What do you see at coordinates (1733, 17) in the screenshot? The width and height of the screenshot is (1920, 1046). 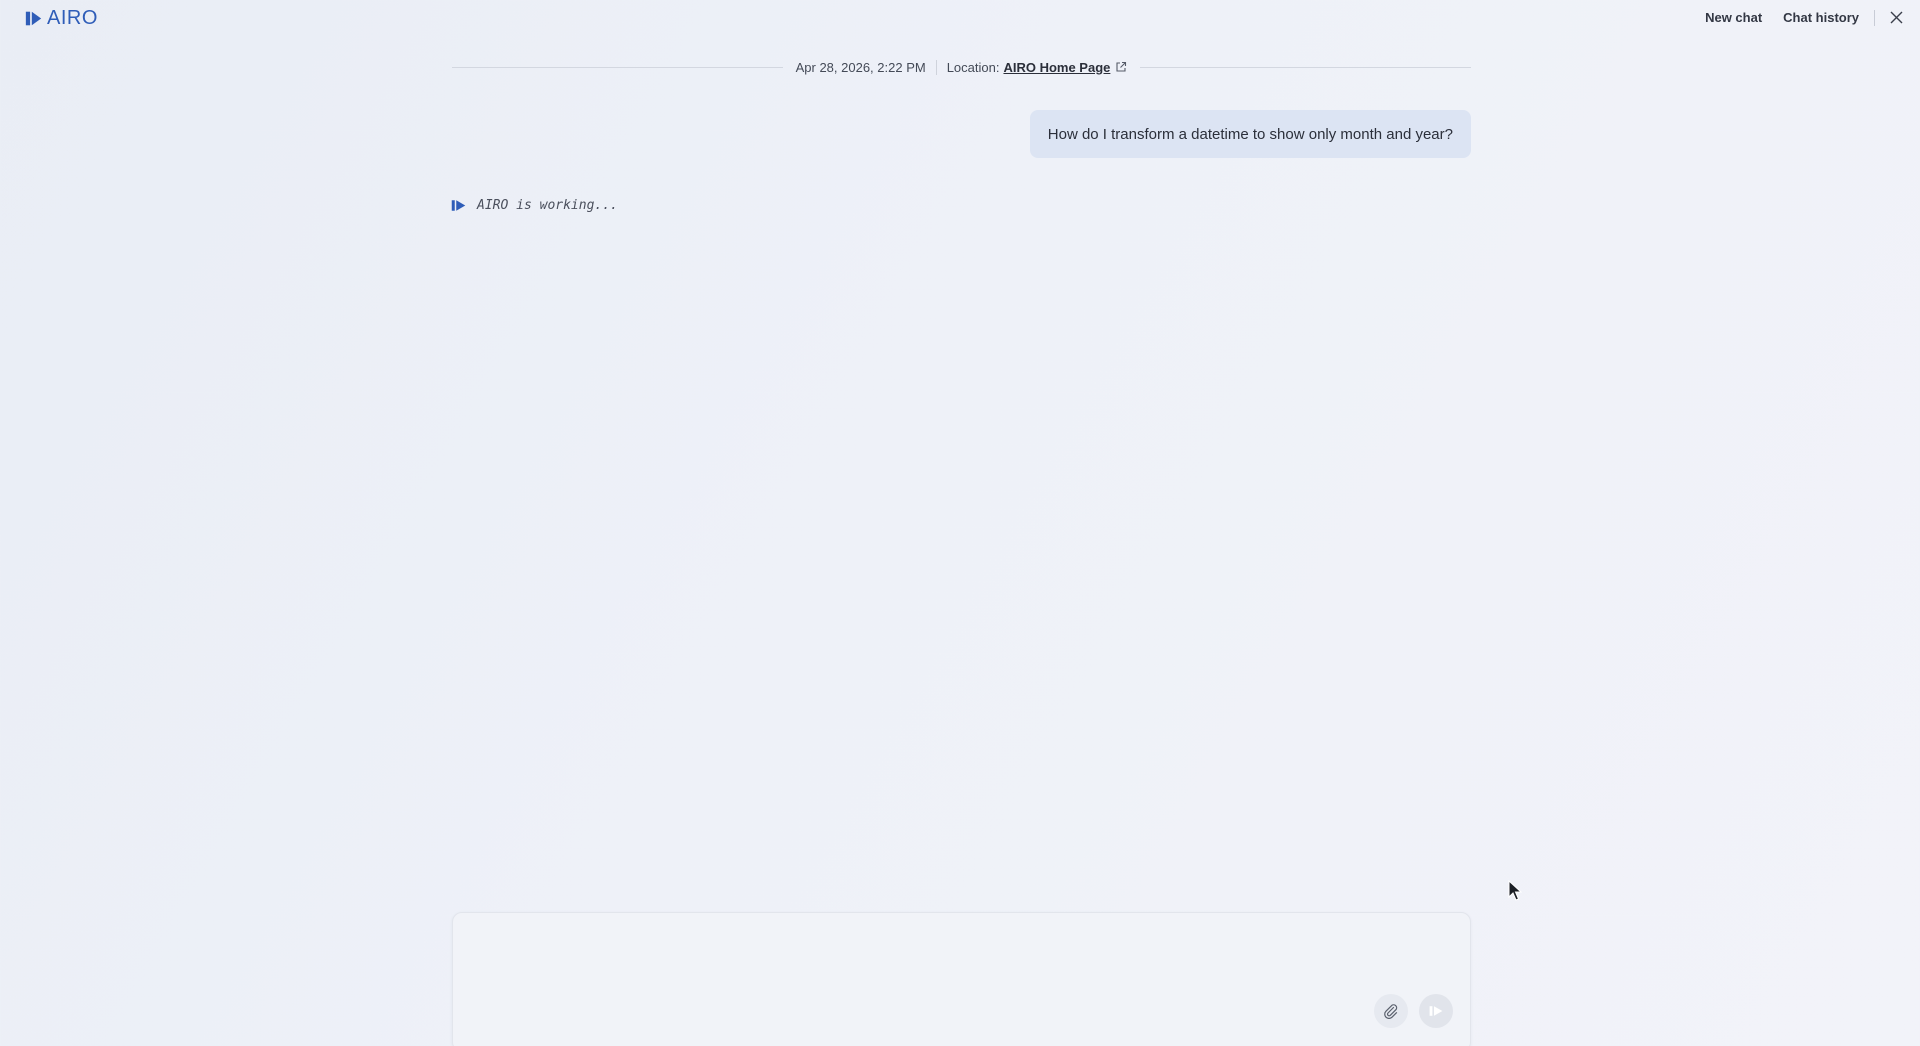 I see `new-chat-button: New chat` at bounding box center [1733, 17].